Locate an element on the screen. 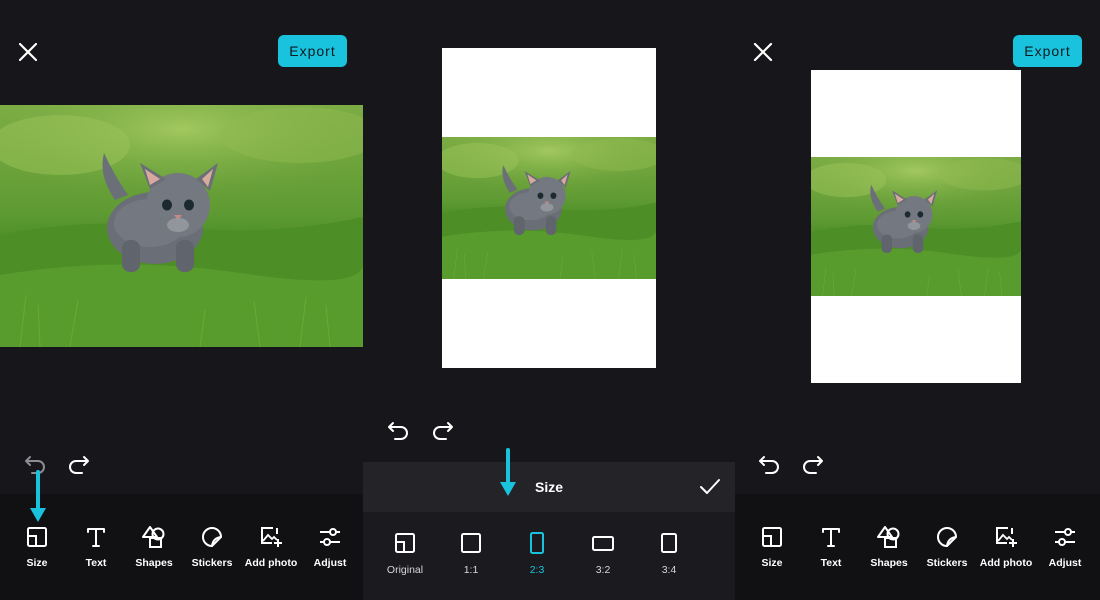 This screenshot has height=600, width=1100. size-option-3-4: 3:4 is located at coordinates (669, 560).